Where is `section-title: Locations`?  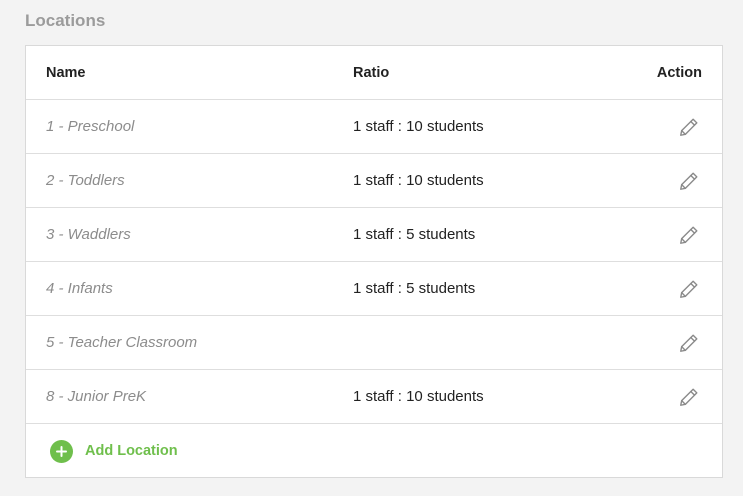
section-title: Locations is located at coordinates (65, 20).